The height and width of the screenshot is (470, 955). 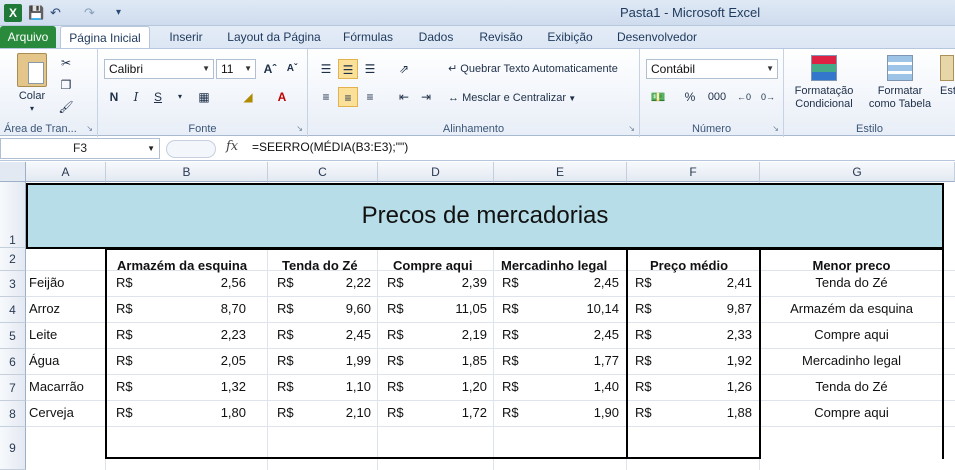 What do you see at coordinates (404, 69) in the screenshot?
I see `orientation-icon: ⇗` at bounding box center [404, 69].